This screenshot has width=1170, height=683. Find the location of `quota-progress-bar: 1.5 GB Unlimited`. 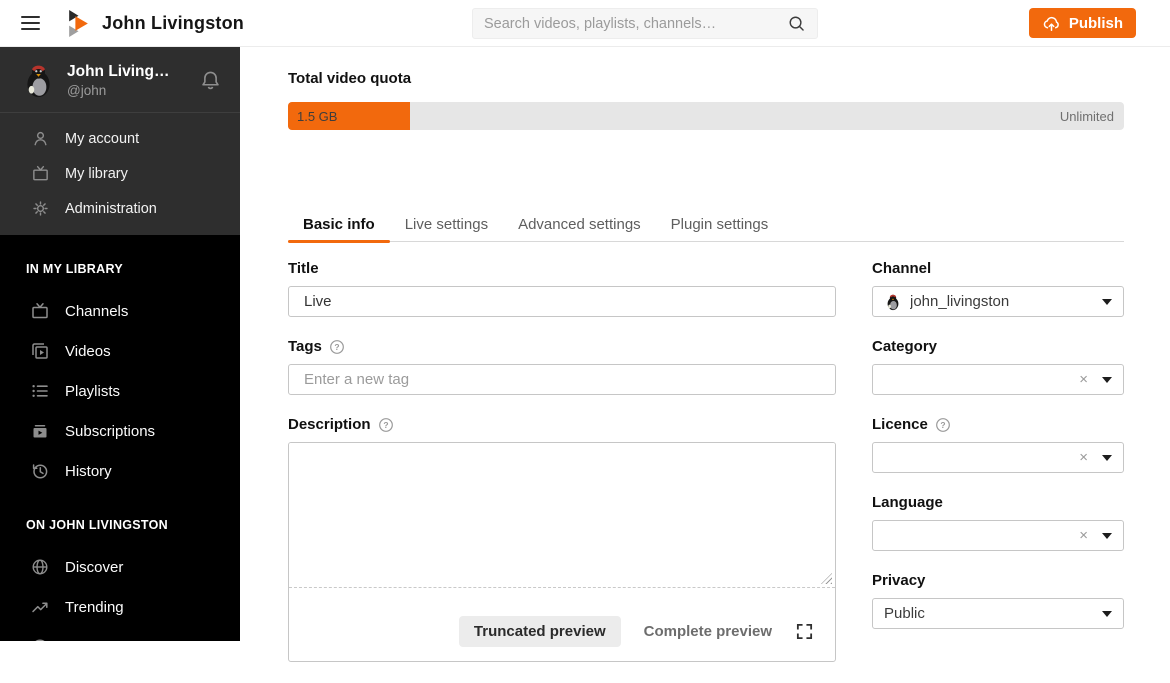

quota-progress-bar: 1.5 GB Unlimited is located at coordinates (706, 116).